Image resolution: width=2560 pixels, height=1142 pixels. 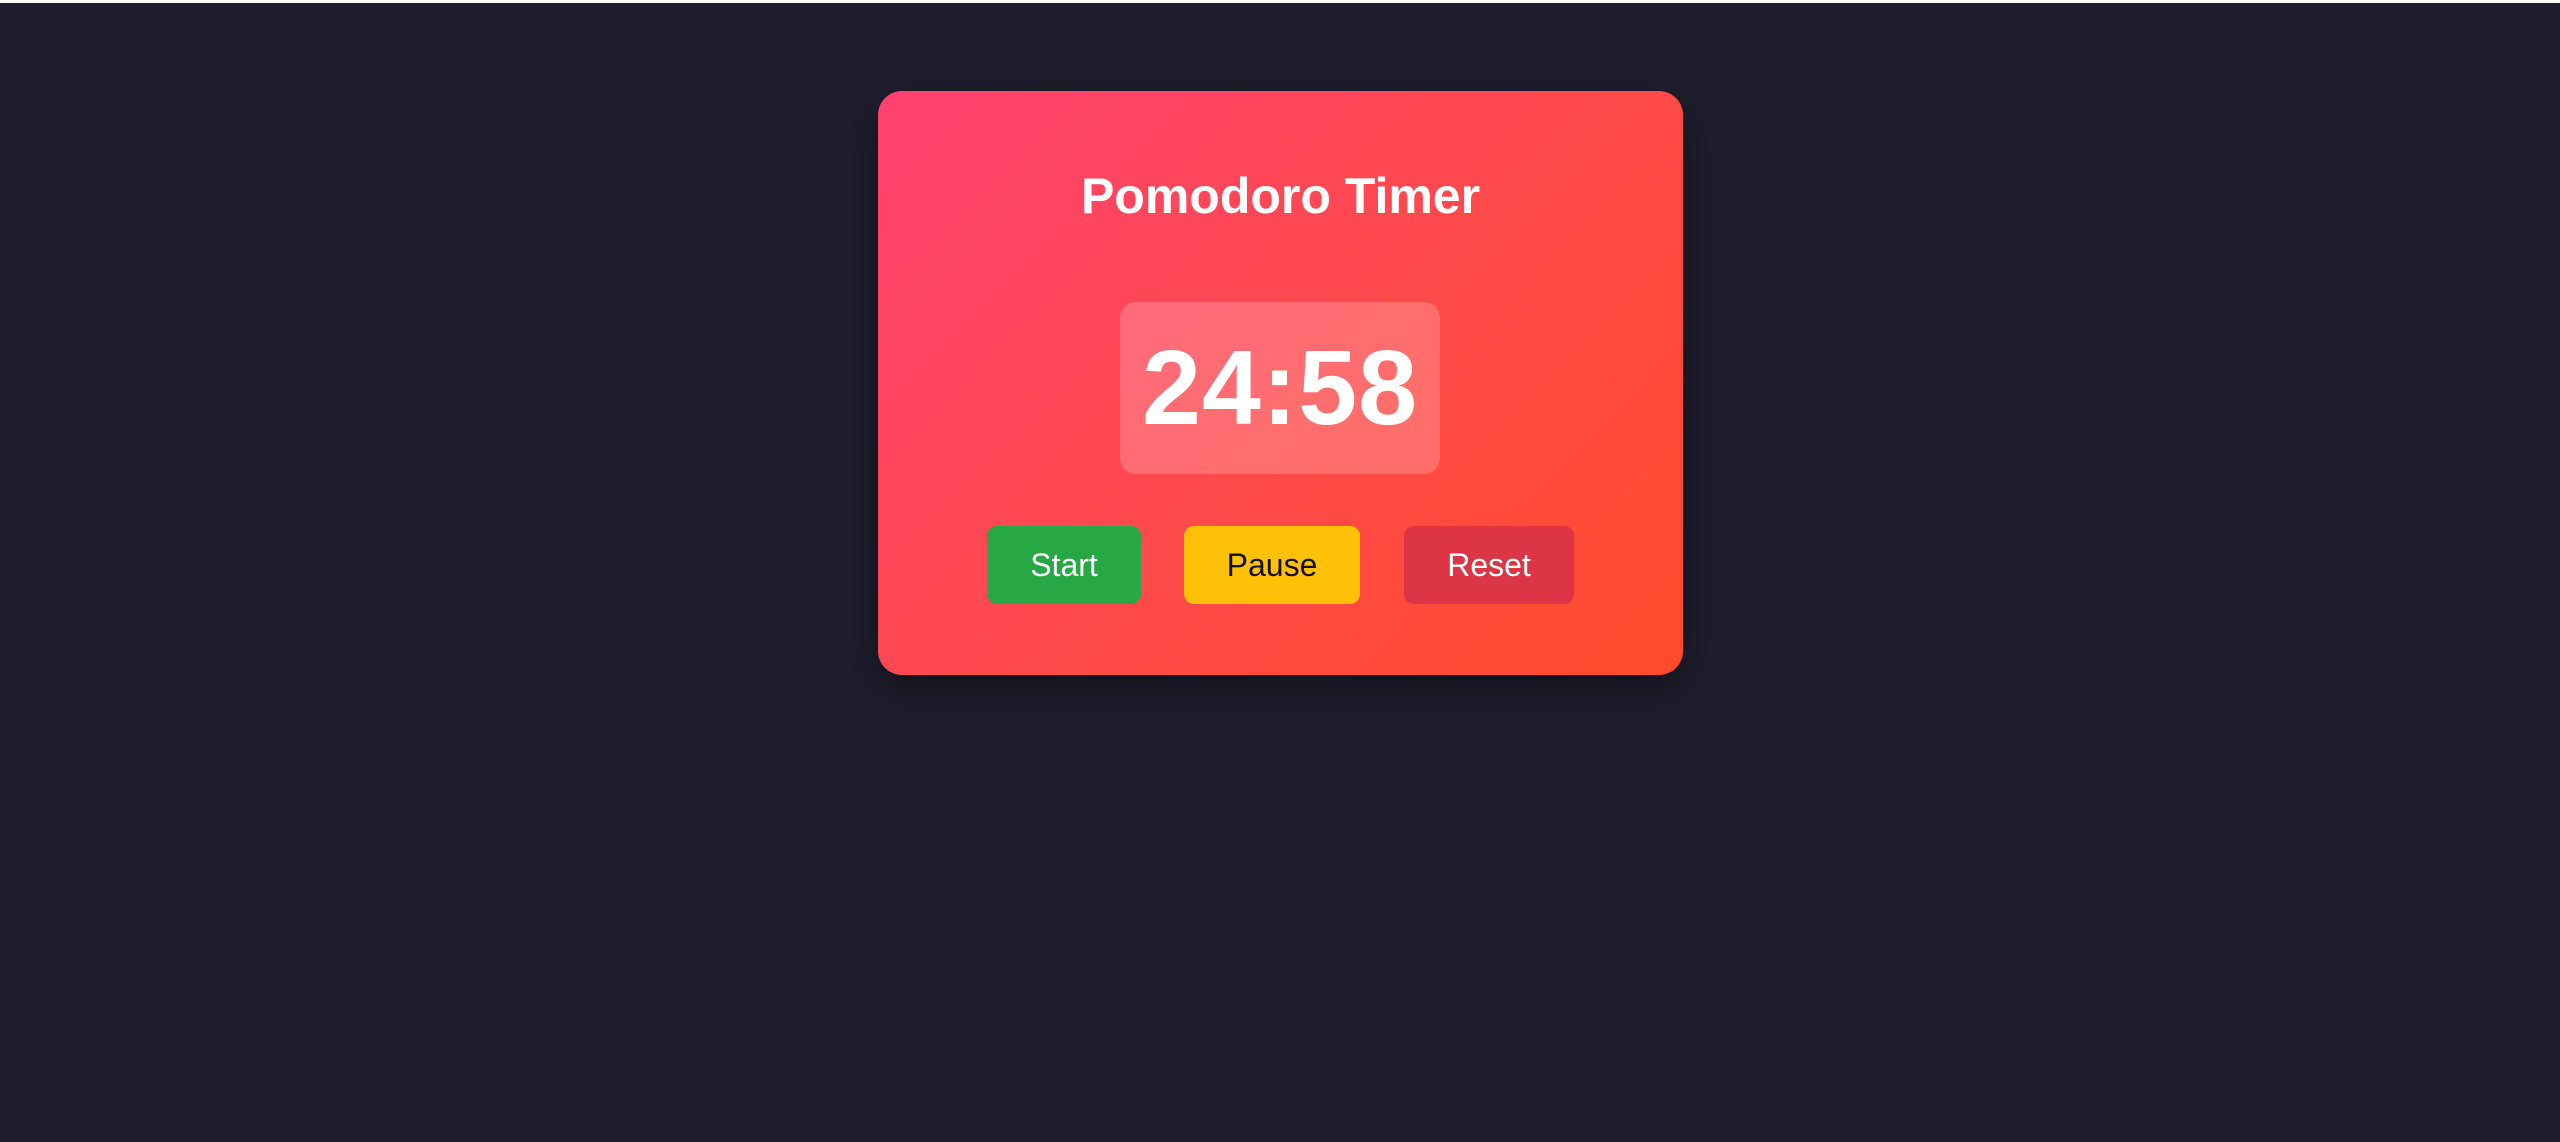 What do you see at coordinates (1064, 565) in the screenshot?
I see `start-button: Start` at bounding box center [1064, 565].